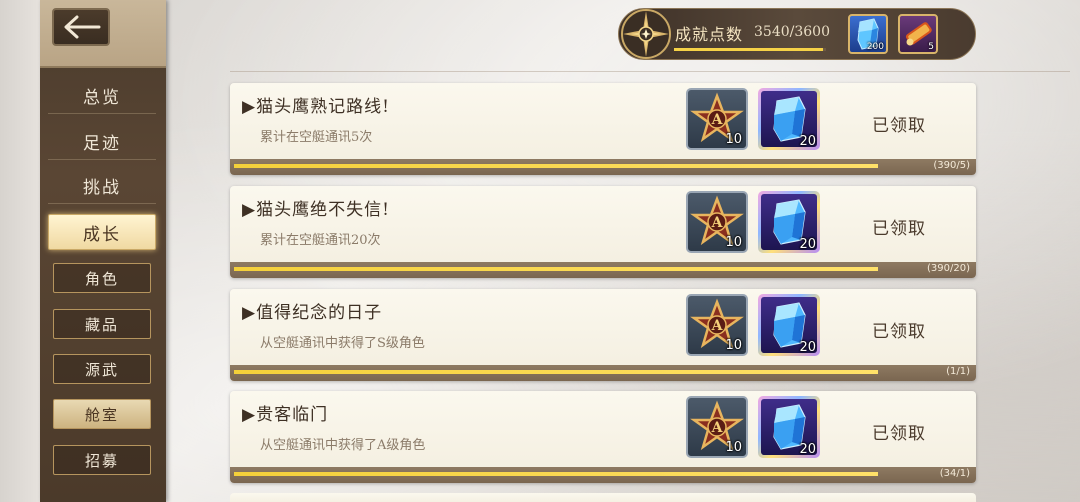  I want to click on subnav-item-label: 招募, so click(101, 460).